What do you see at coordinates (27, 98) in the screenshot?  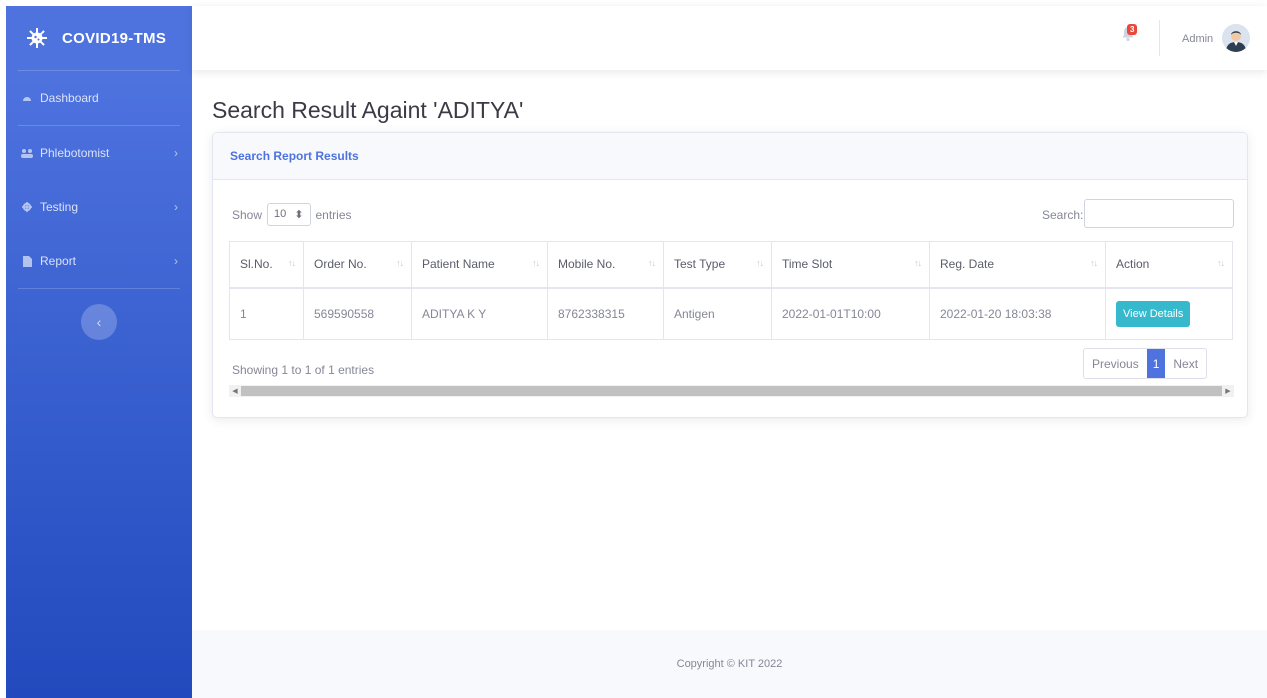 I see `tachometer-icon` at bounding box center [27, 98].